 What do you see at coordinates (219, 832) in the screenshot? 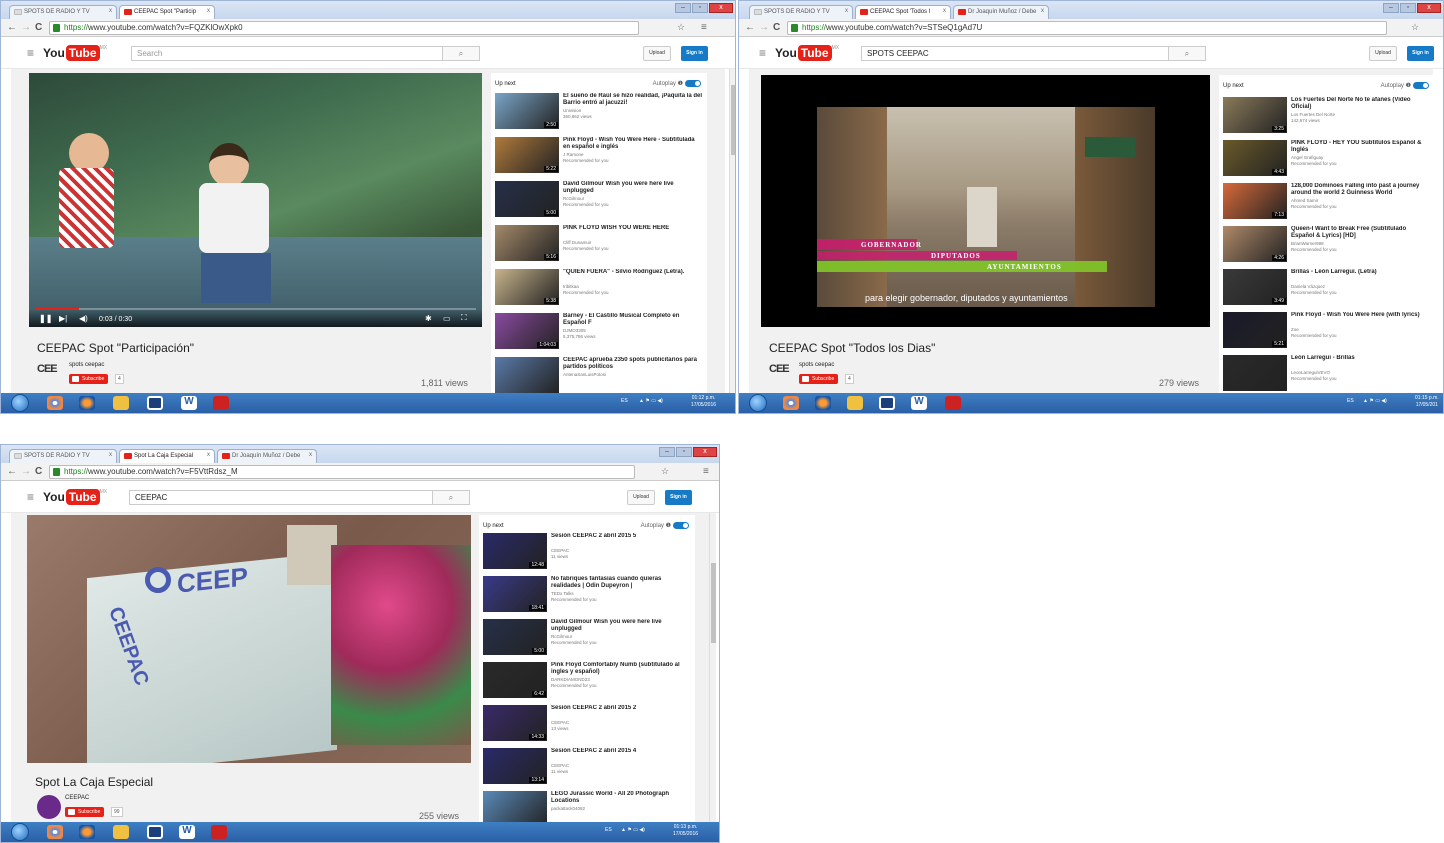
I see `acrobat-icon` at bounding box center [219, 832].